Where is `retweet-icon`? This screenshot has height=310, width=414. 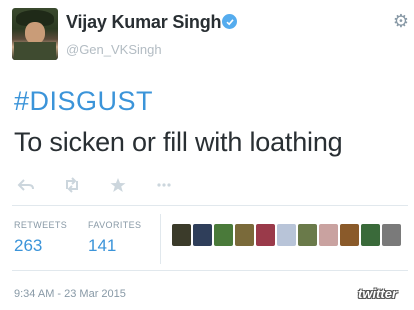 retweet-icon is located at coordinates (72, 185).